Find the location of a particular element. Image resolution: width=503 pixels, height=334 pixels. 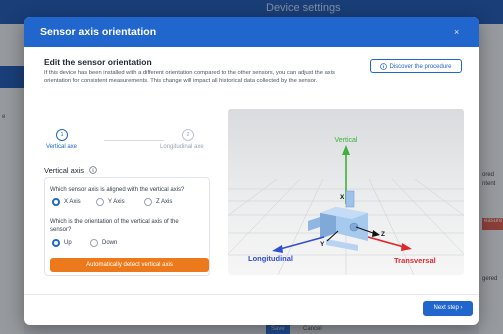

axis-y-label: Y is located at coordinates (322, 244).